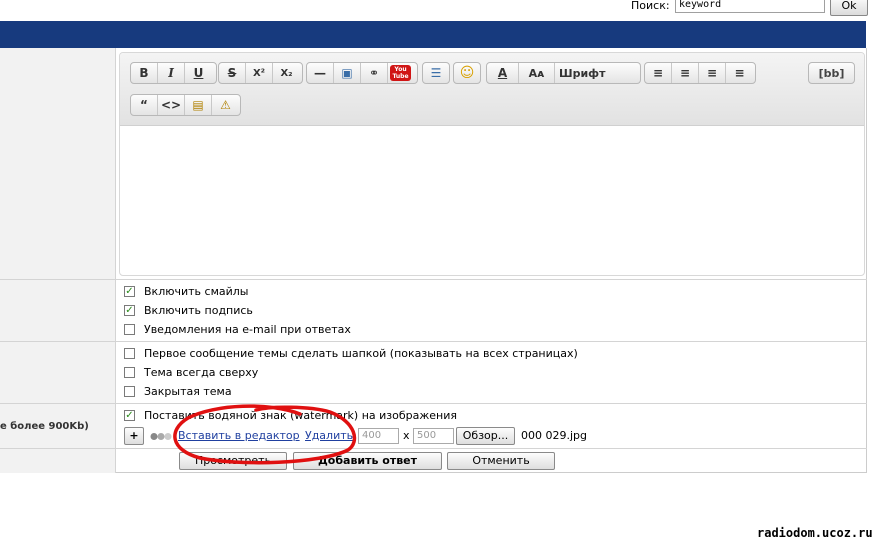 This screenshot has height=546, width=880. I want to click on align-justify-button: ≡, so click(739, 73).